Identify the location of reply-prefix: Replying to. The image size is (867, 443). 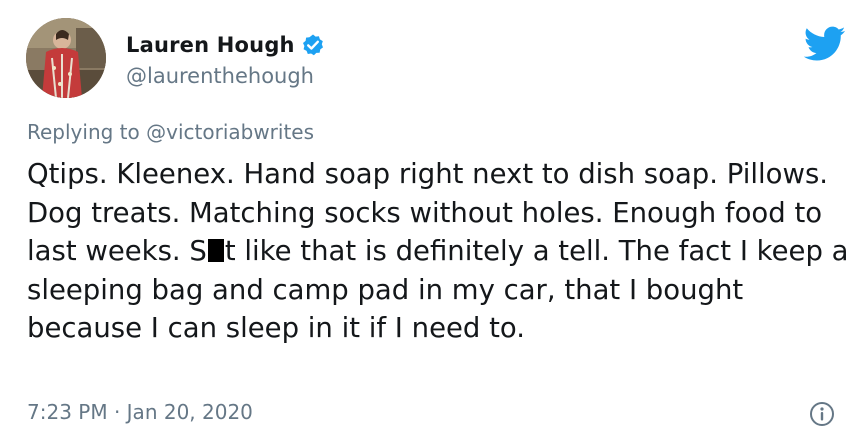
(83, 132).